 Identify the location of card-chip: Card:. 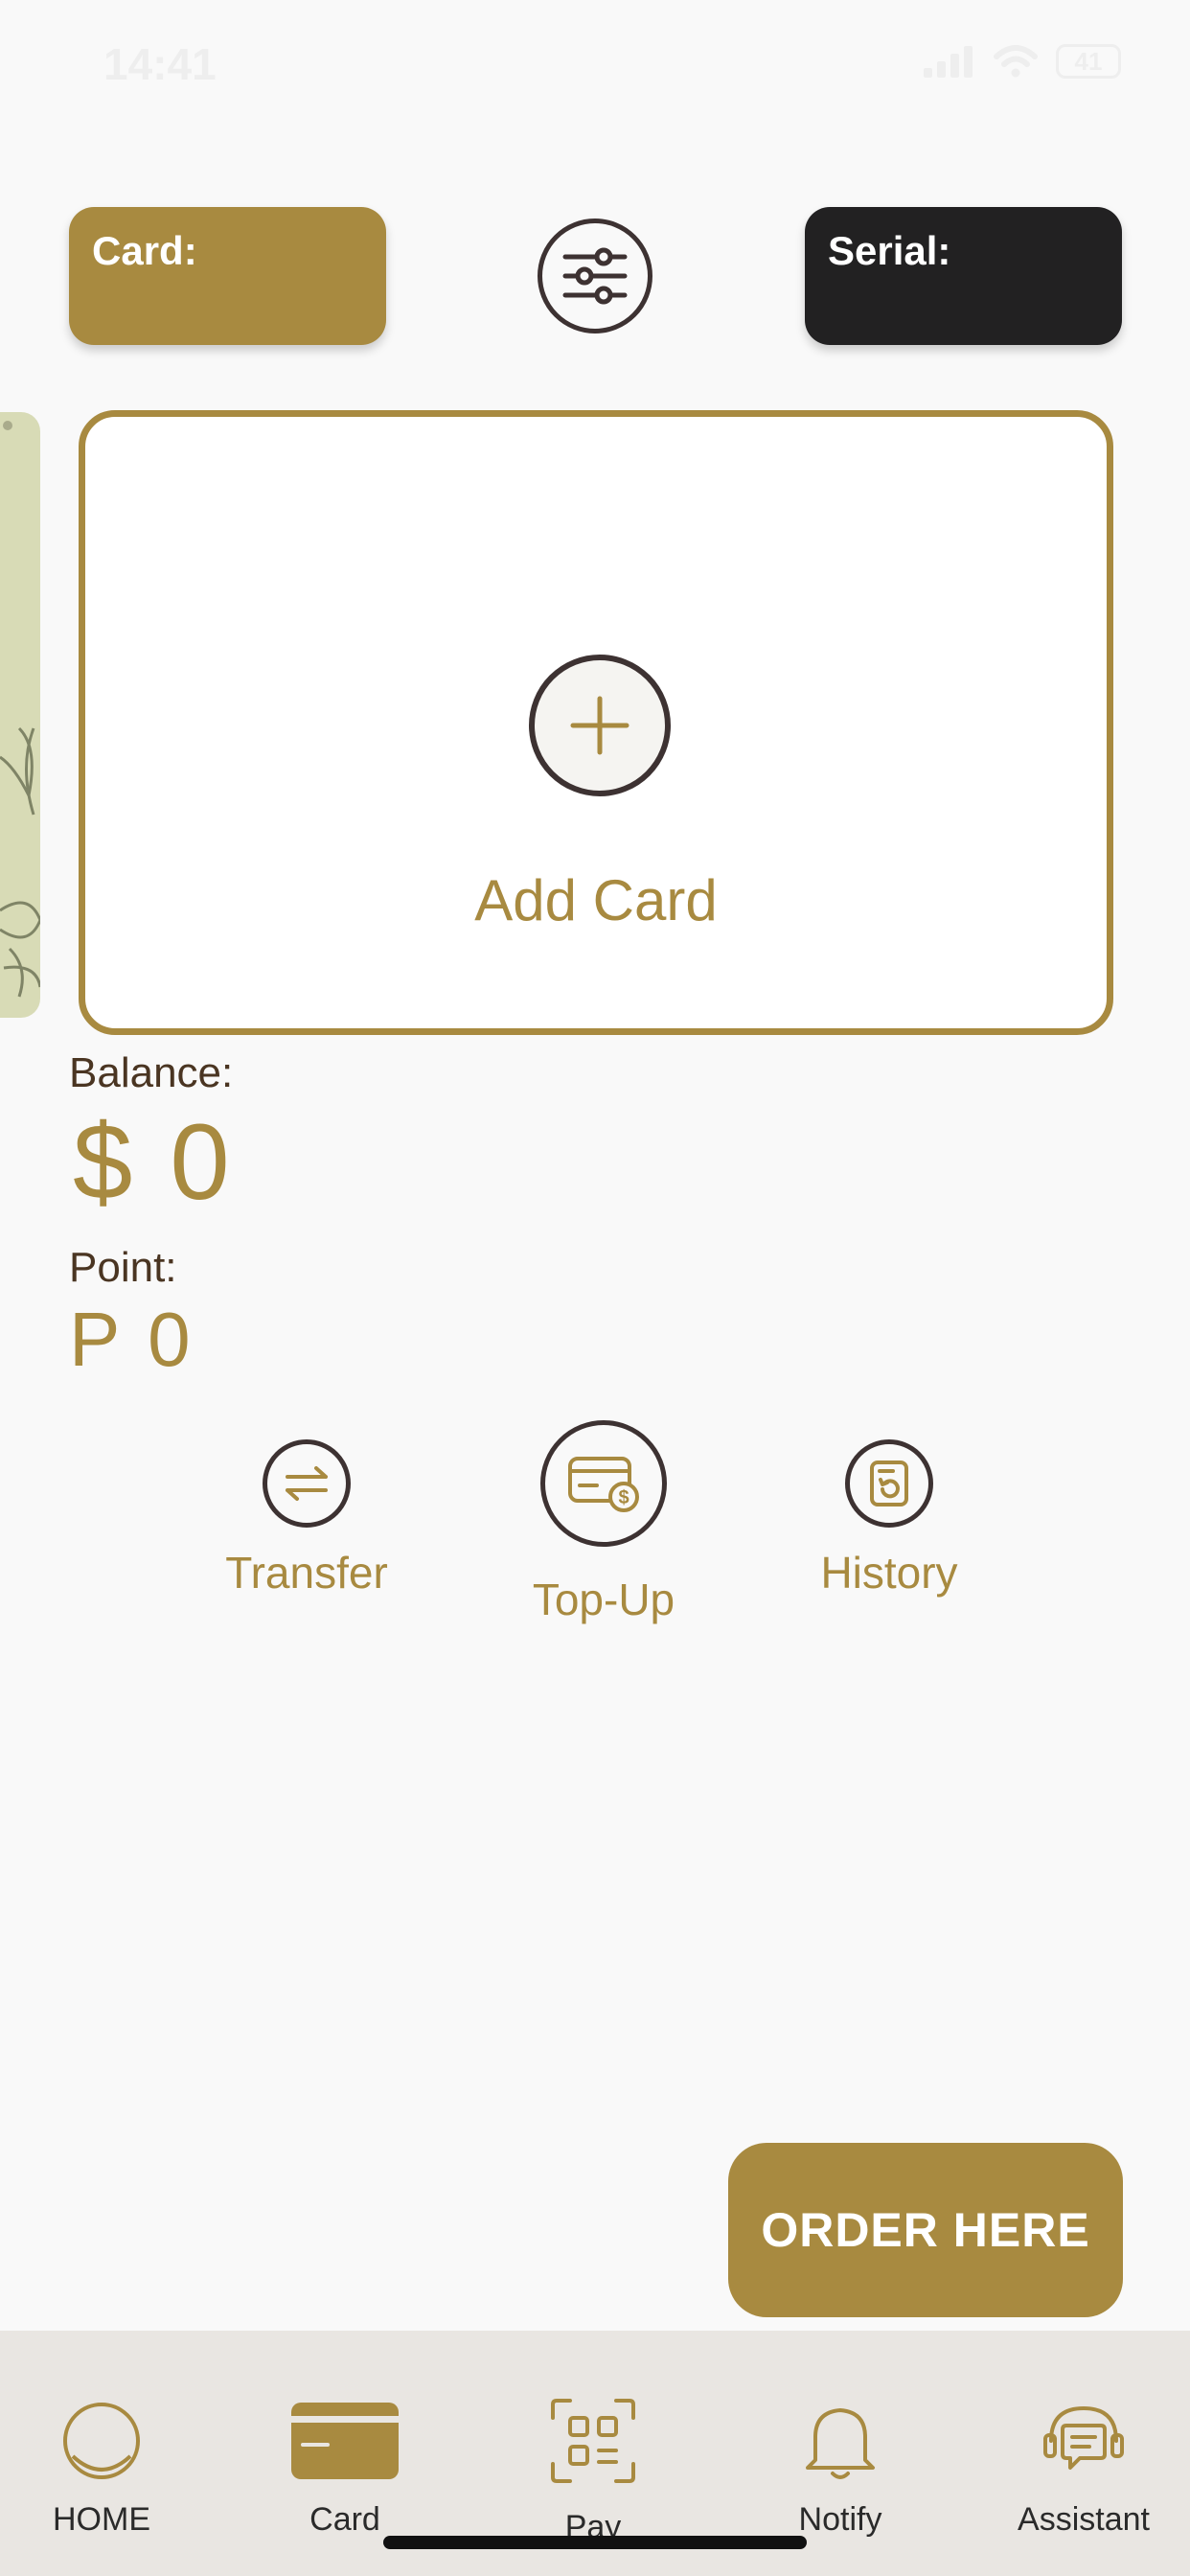
(228, 276).